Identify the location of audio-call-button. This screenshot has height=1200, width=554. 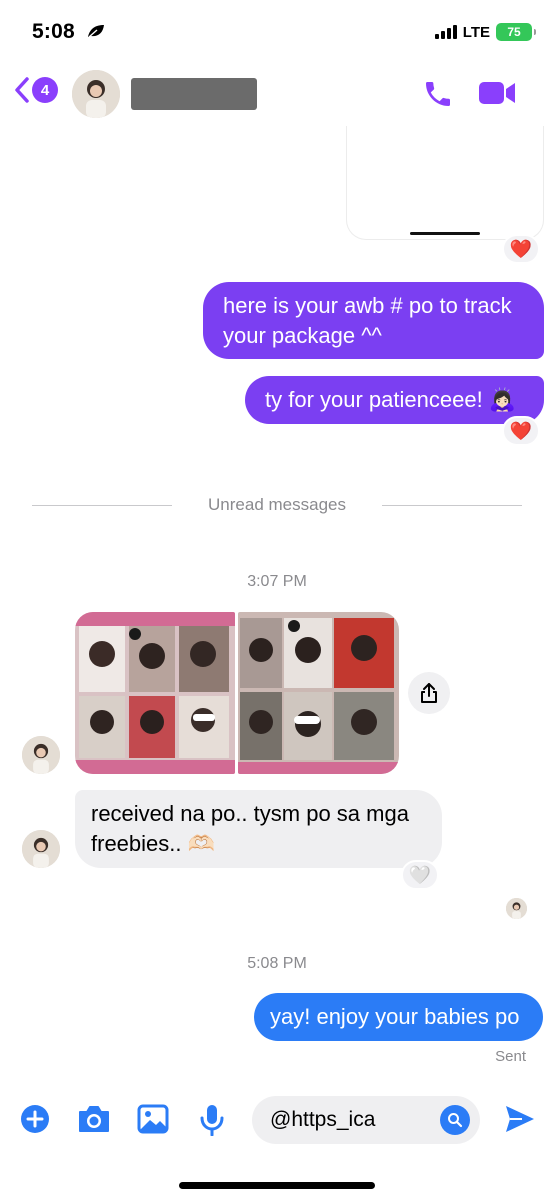
(438, 96).